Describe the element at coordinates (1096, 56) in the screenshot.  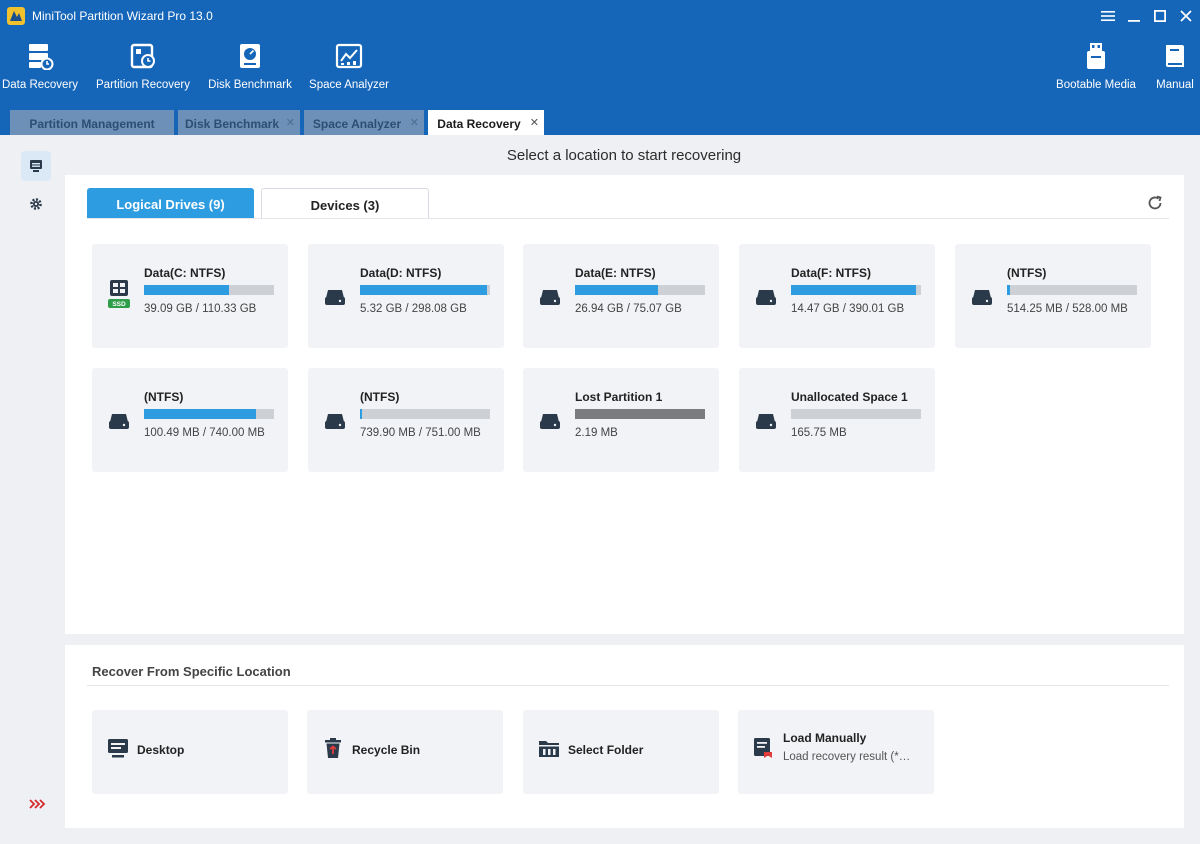
I see `bootable-media-icon` at that location.